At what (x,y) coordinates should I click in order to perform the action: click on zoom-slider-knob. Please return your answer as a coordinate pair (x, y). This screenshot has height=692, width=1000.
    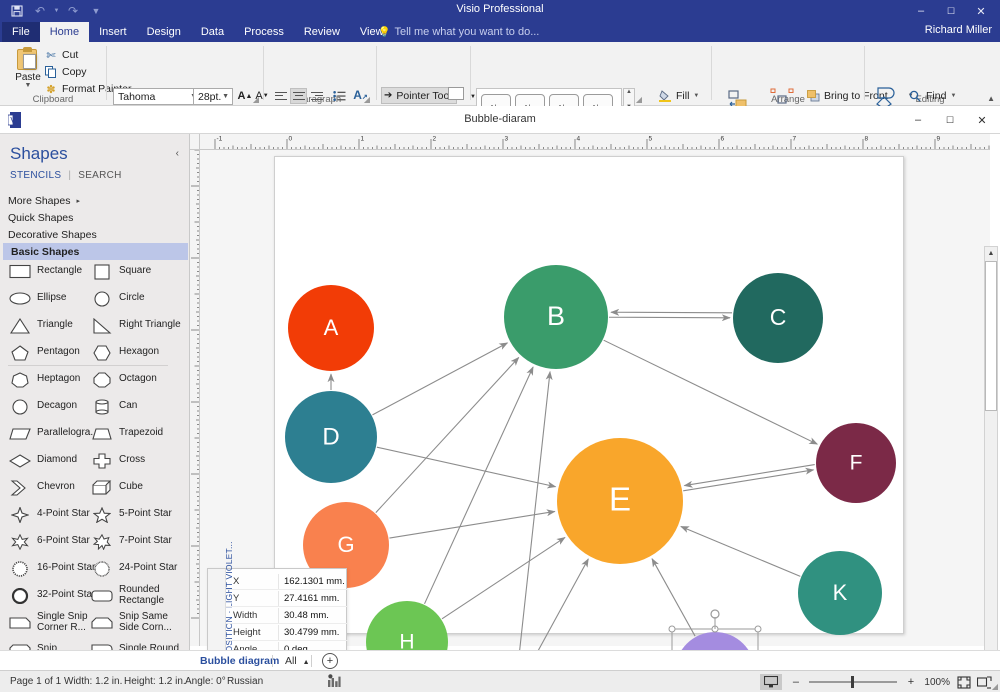
    Looking at the image, I should click on (853, 682).